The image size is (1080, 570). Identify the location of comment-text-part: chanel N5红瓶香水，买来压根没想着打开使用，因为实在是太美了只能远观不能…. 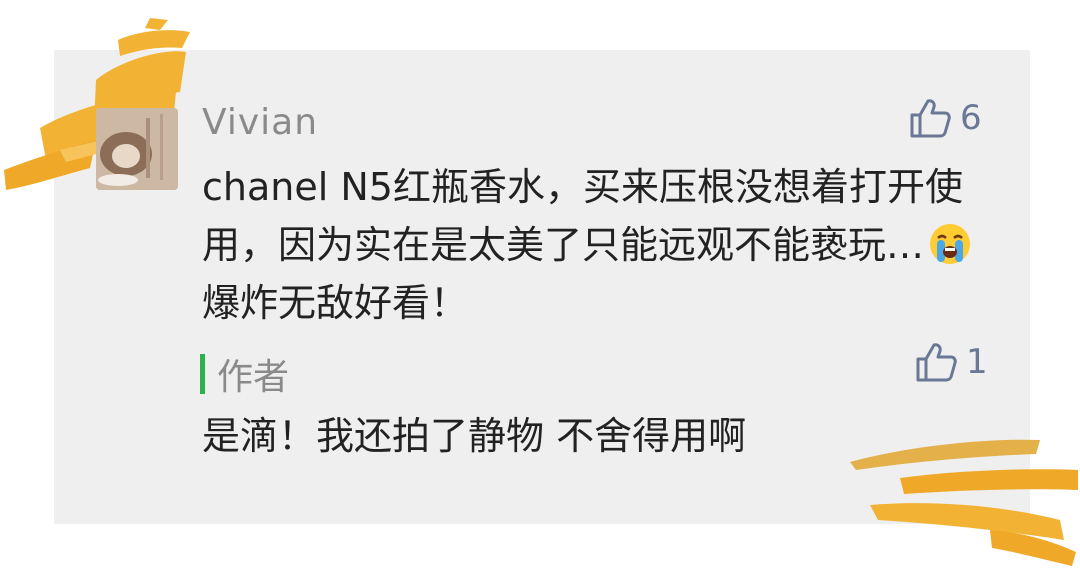
(582, 216).